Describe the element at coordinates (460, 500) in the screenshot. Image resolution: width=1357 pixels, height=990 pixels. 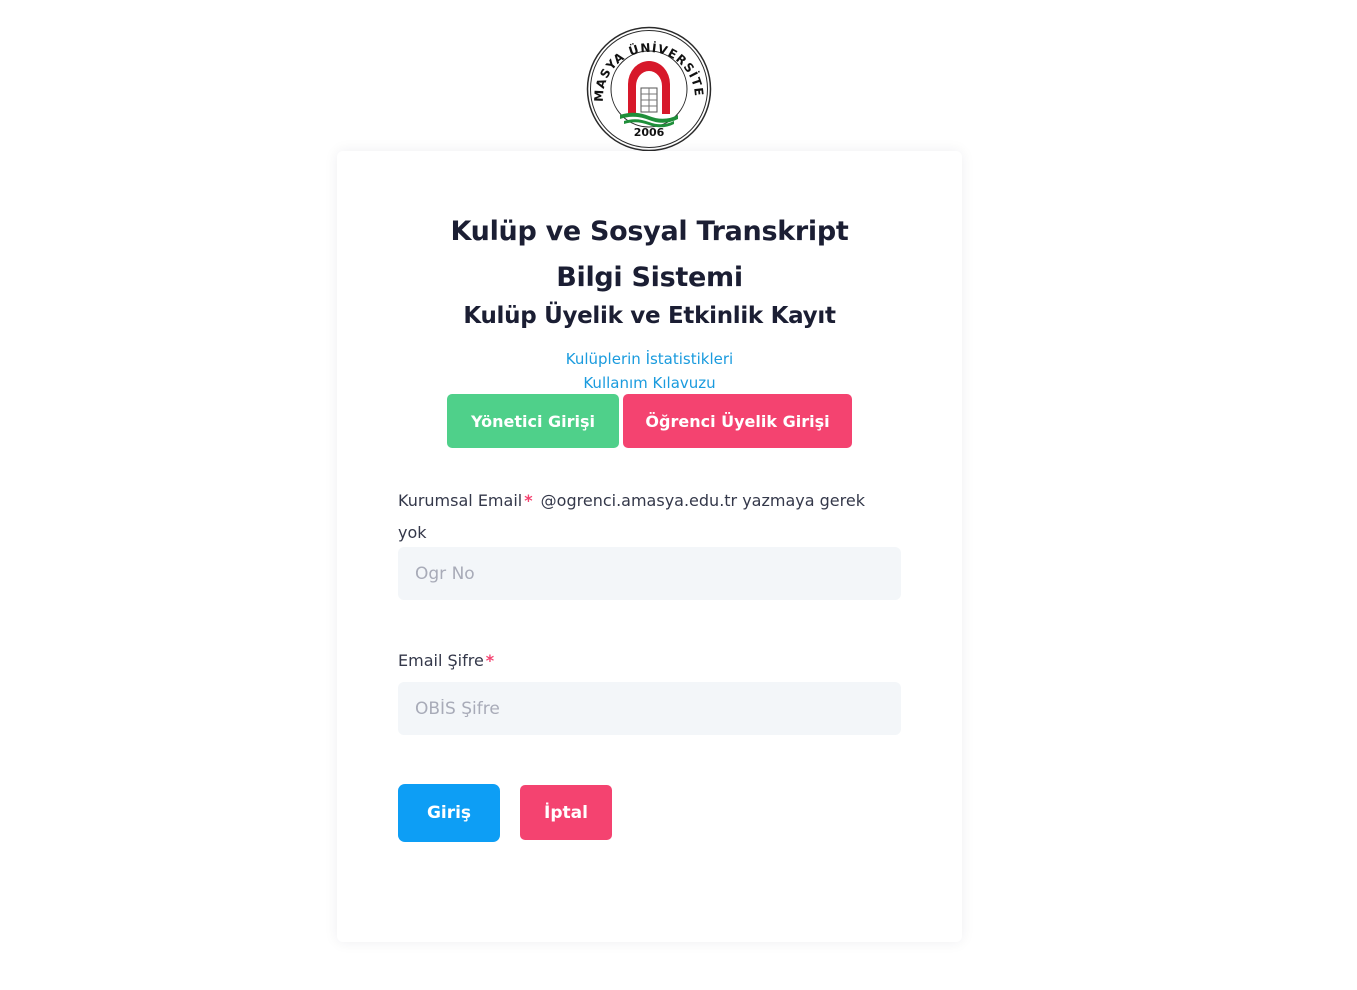
I see `email-label-text: Kurumsal Email` at that location.